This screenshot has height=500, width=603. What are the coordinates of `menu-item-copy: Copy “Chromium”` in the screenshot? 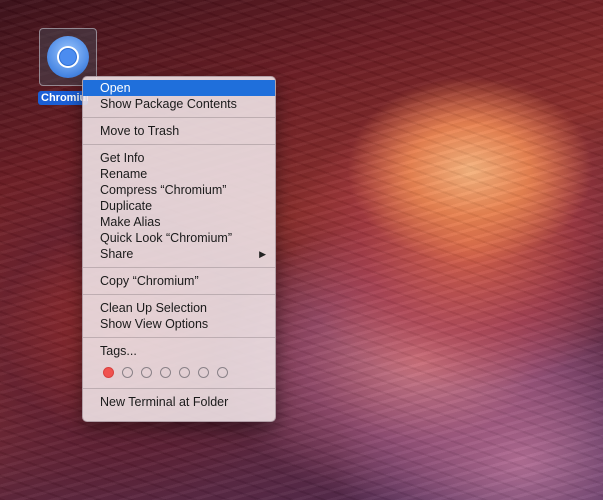 It's located at (179, 281).